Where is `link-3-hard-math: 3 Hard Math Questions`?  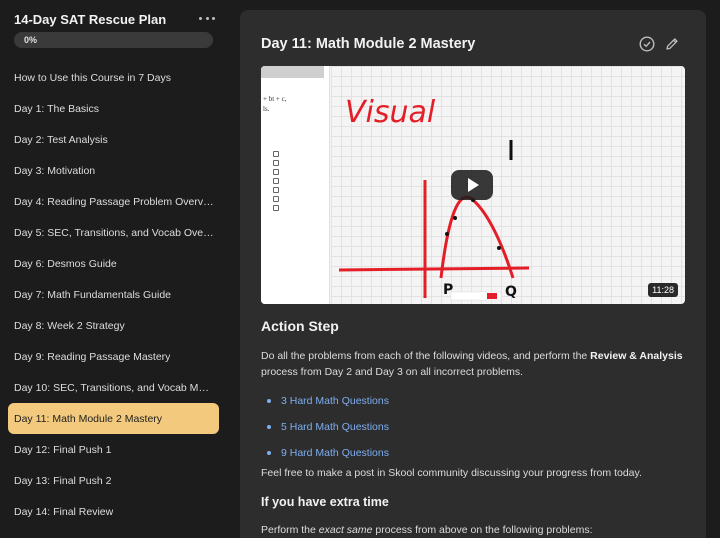 link-3-hard-math: 3 Hard Math Questions is located at coordinates (335, 401).